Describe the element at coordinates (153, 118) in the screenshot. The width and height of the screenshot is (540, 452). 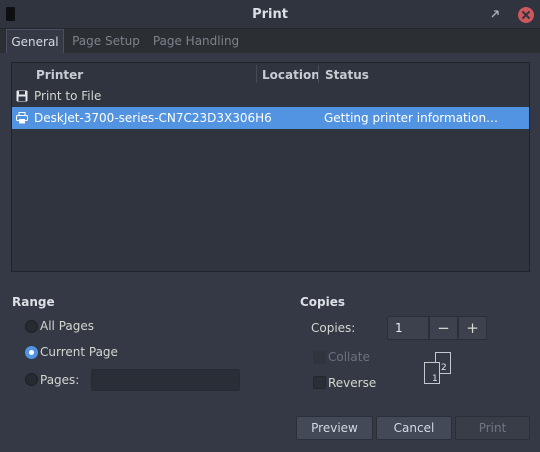
I see `printer-name: DeskJet-3700-series-CN7C23D3X306H6` at that location.